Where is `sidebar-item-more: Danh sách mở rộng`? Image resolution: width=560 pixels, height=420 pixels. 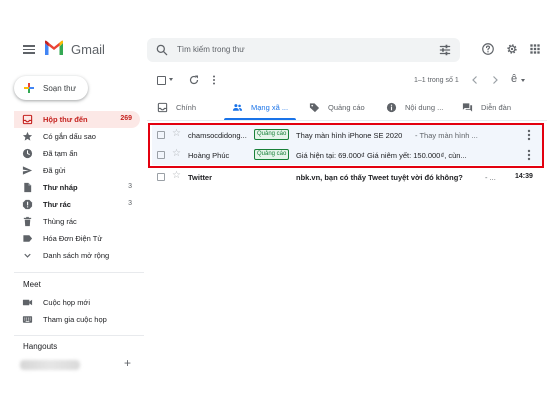 sidebar-item-more: Danh sách mở rộng is located at coordinates (77, 255).